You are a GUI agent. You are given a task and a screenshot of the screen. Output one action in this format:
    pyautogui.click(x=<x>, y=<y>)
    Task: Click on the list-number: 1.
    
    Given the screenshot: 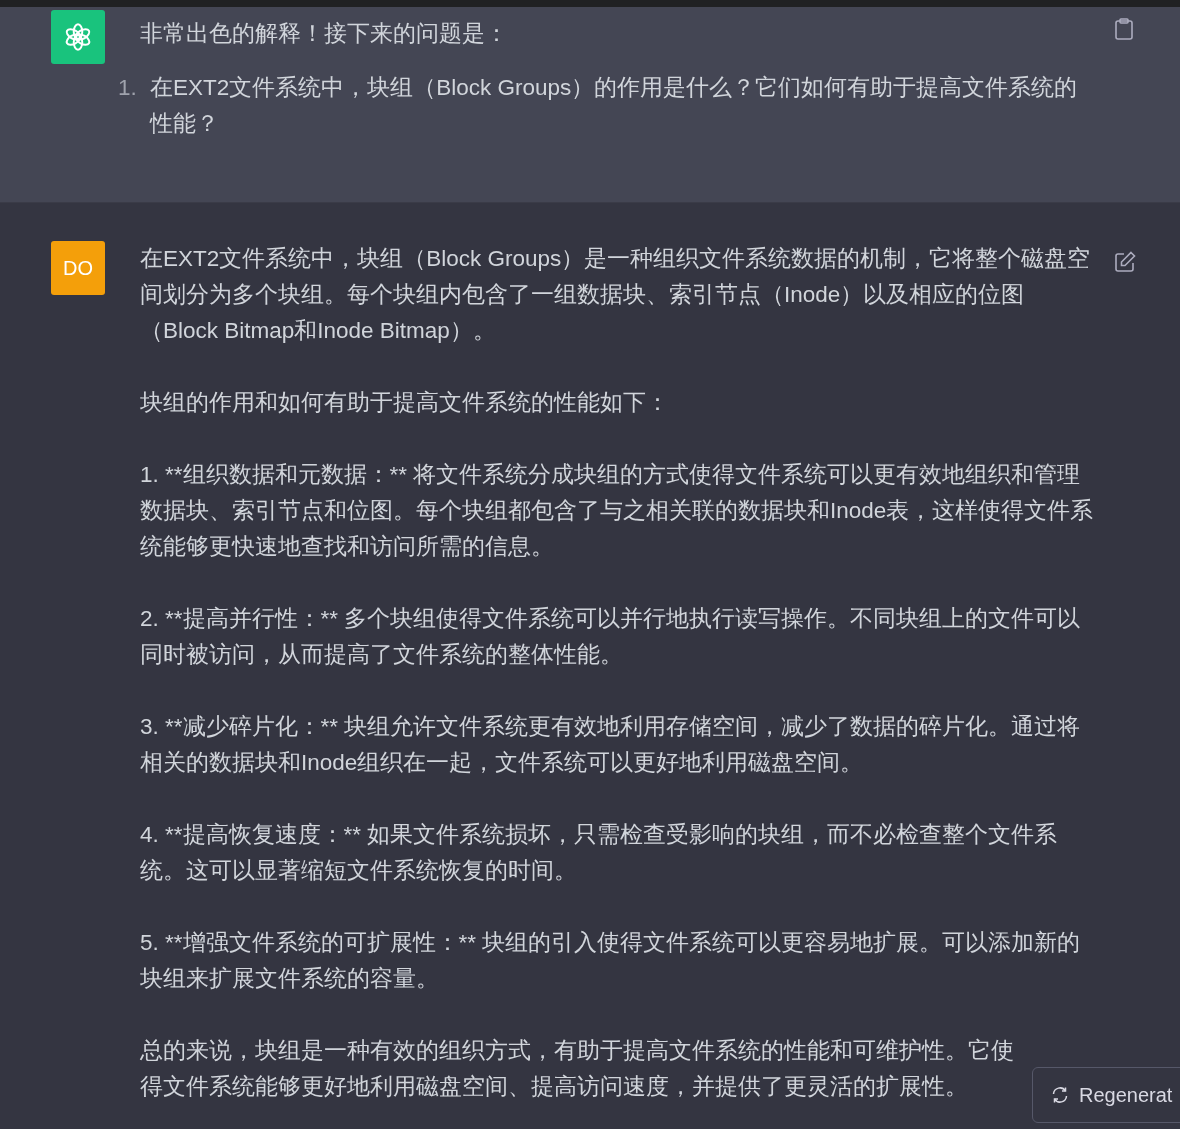 What is the action you would take?
    pyautogui.click(x=128, y=88)
    